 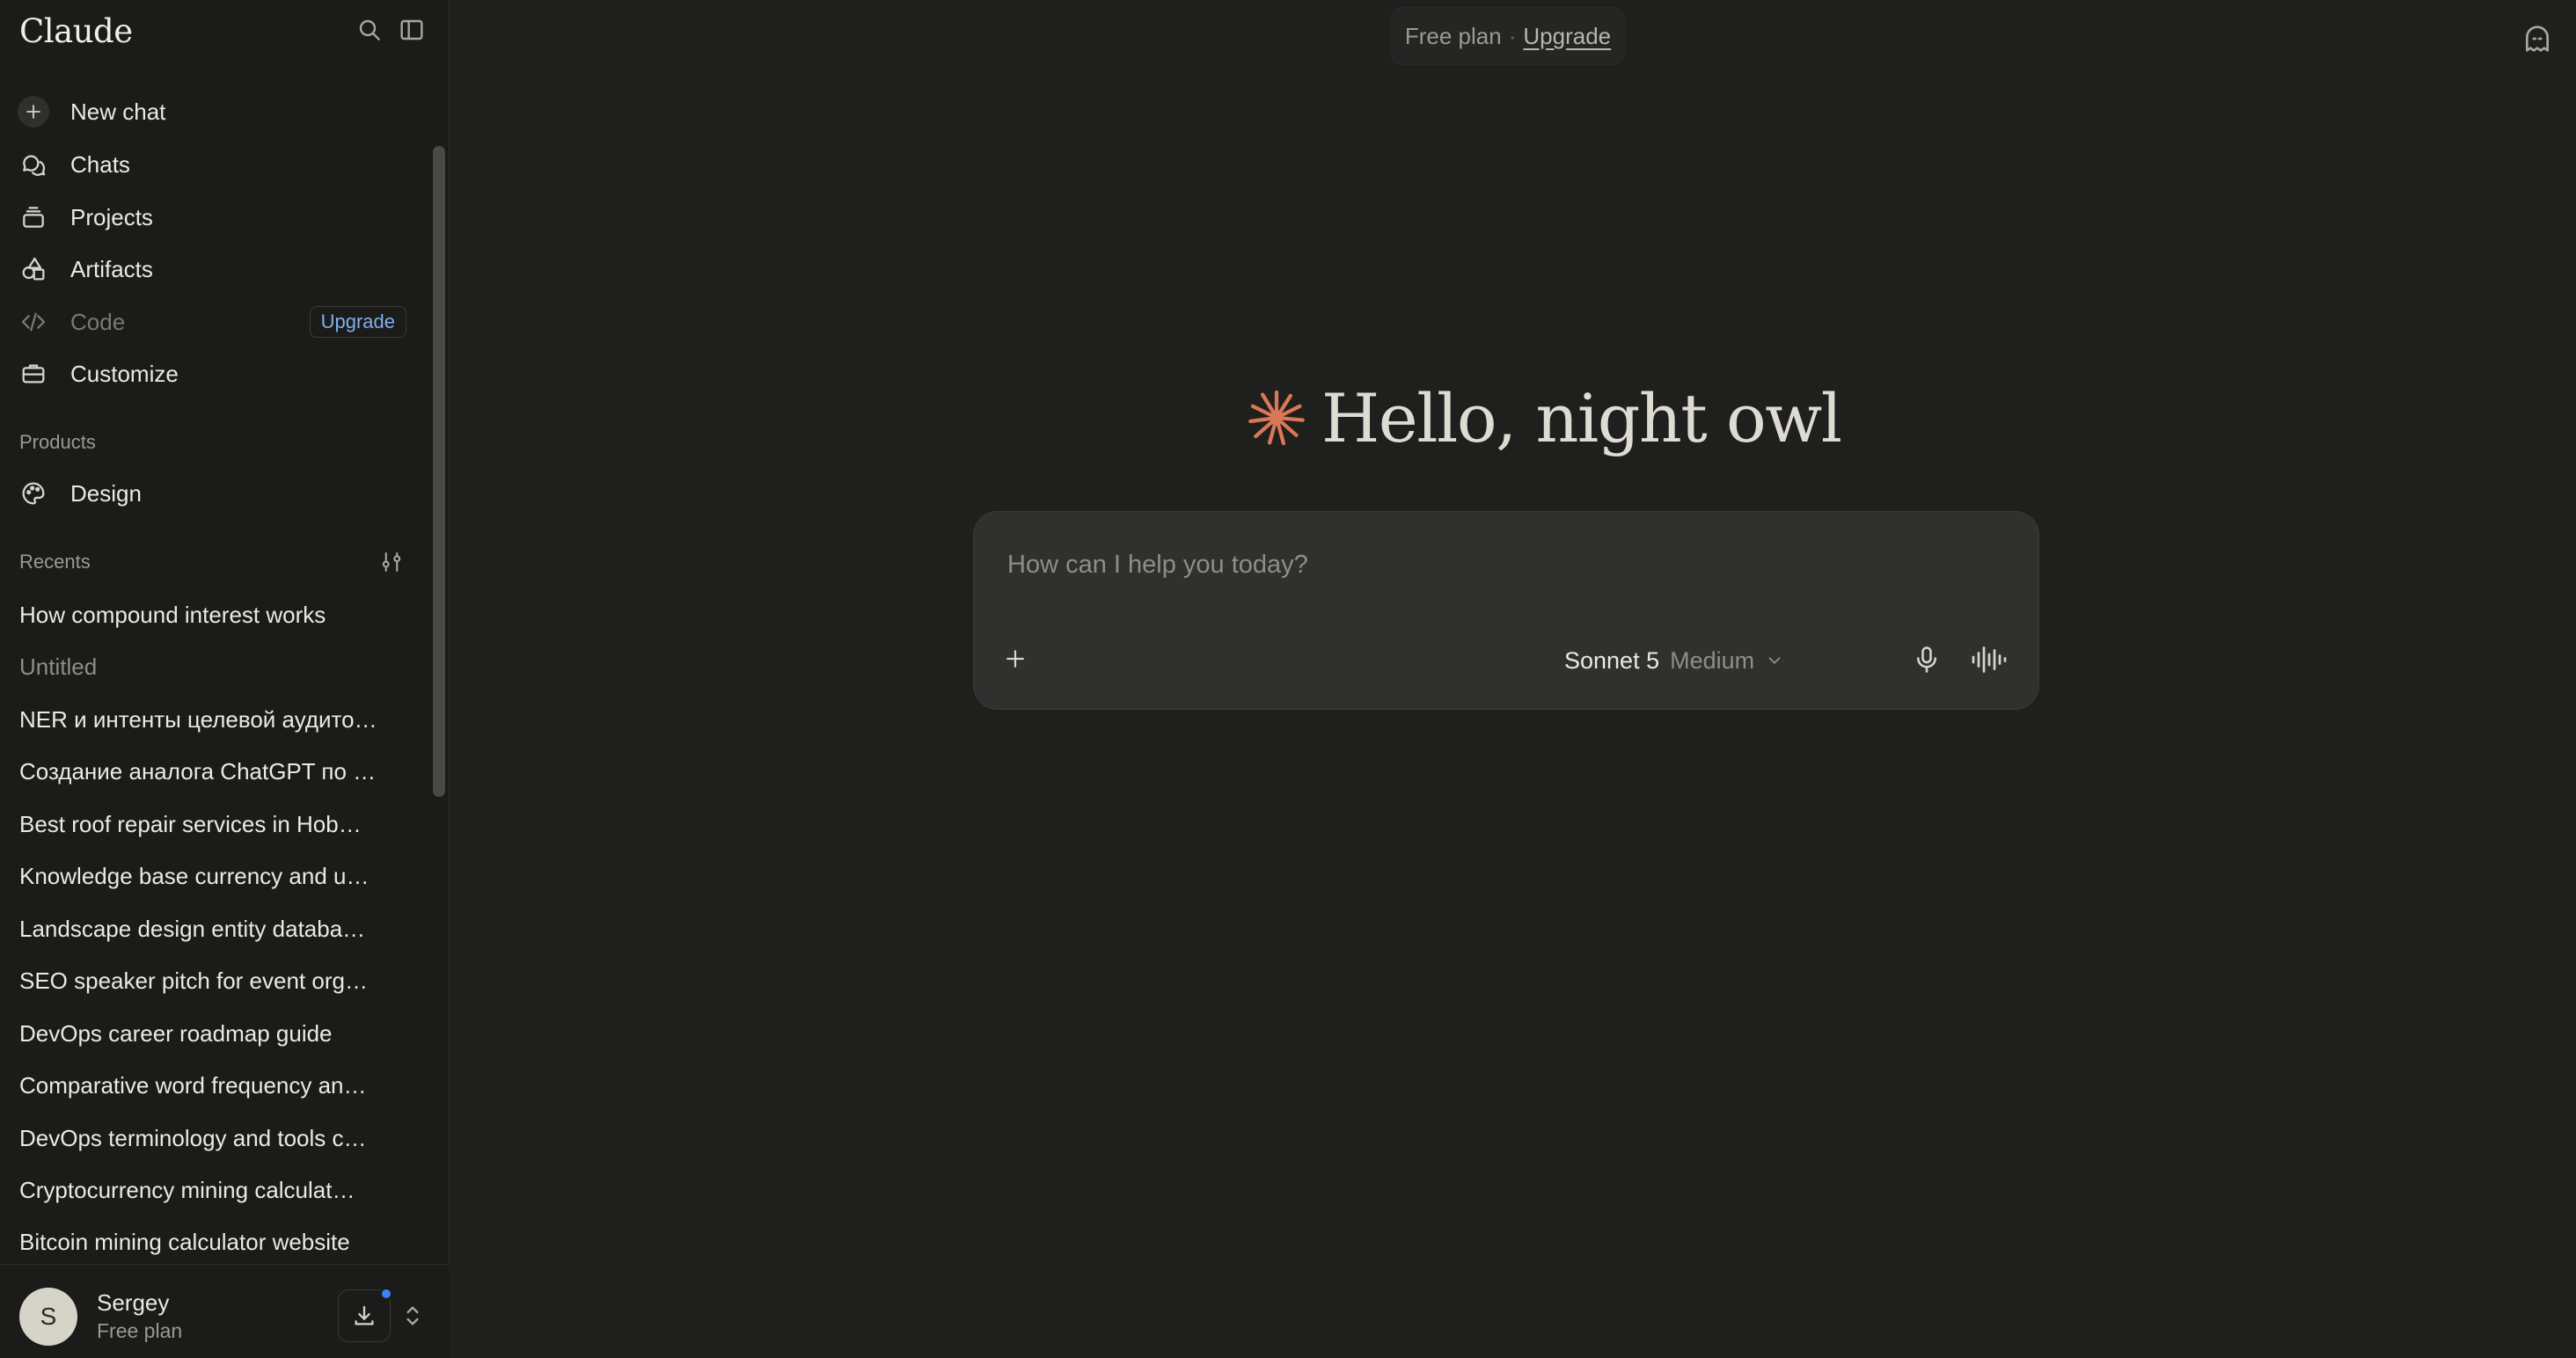 I want to click on customize-icon, so click(x=33, y=374).